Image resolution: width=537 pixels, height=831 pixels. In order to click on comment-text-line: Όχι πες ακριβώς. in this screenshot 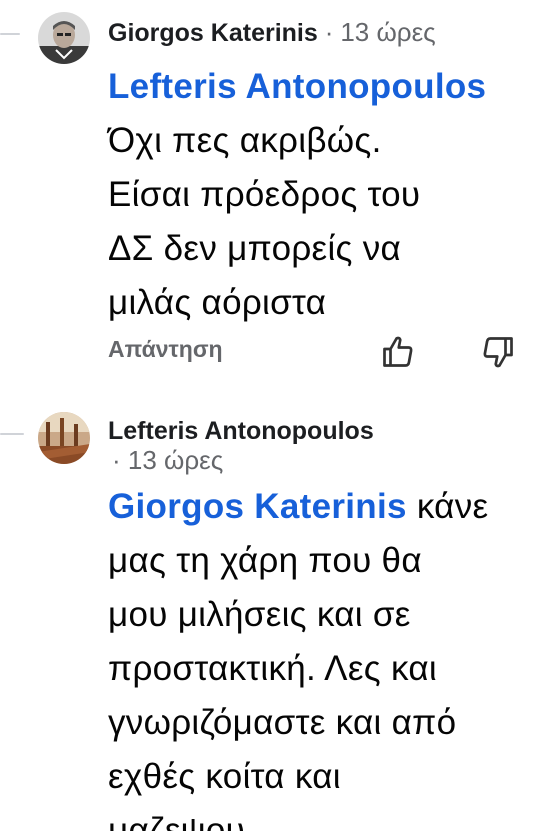, I will do `click(245, 140)`.